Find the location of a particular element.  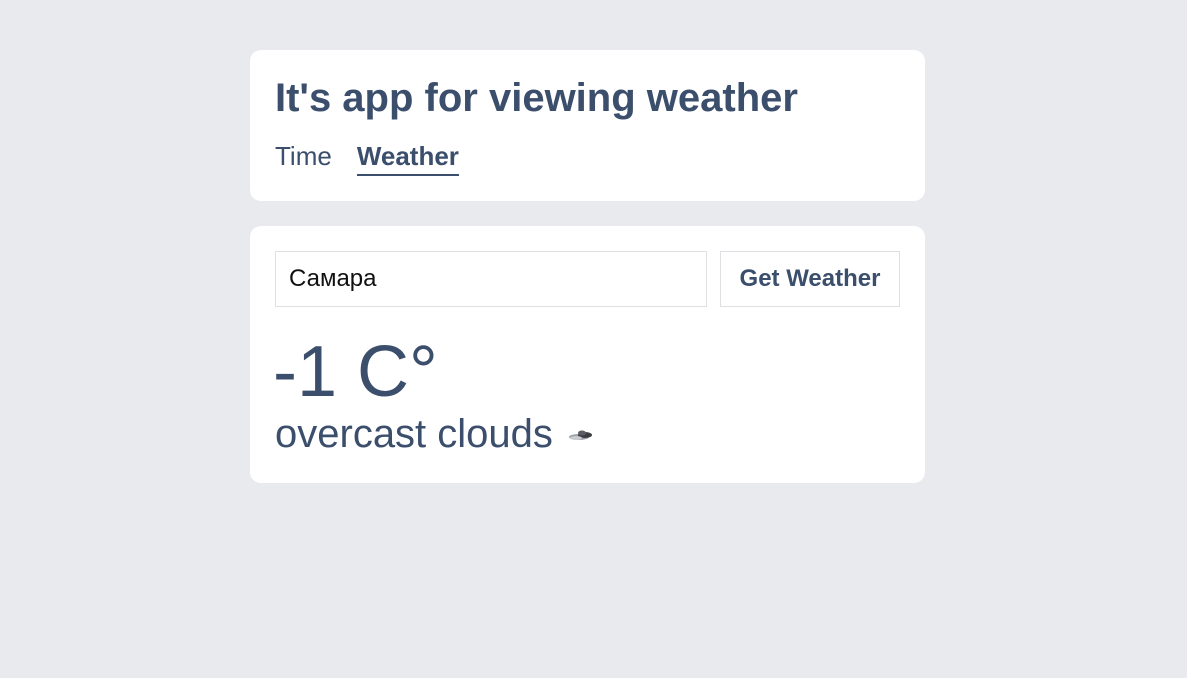

app-title: It's app for viewing weather is located at coordinates (536, 98).